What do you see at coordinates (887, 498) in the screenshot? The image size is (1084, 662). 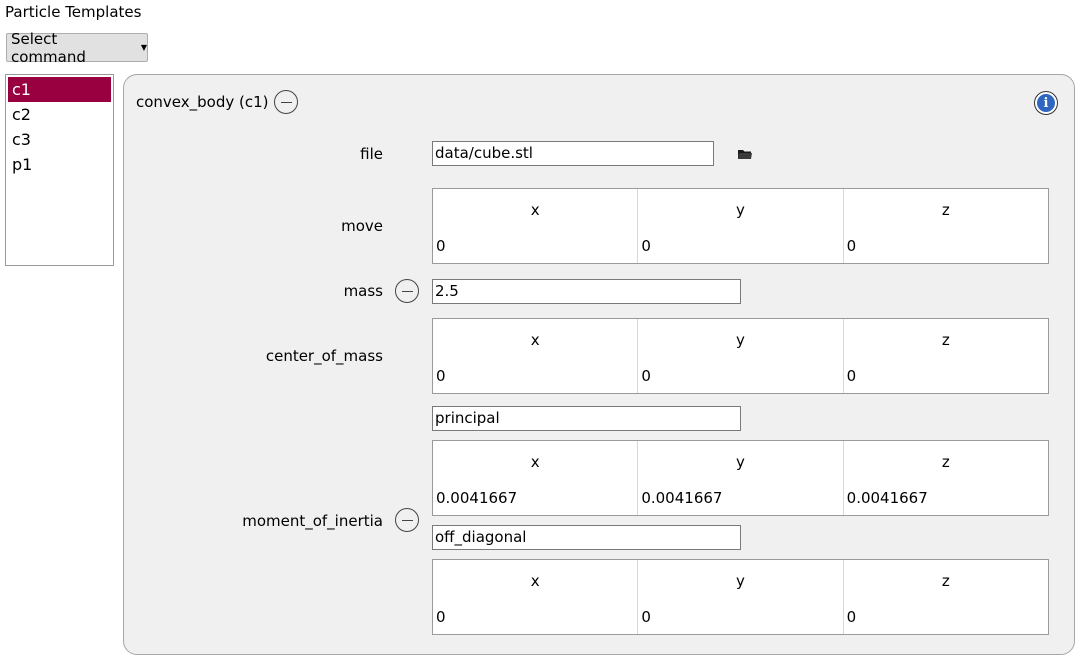 I see `principal-z-value: 0.0041667` at bounding box center [887, 498].